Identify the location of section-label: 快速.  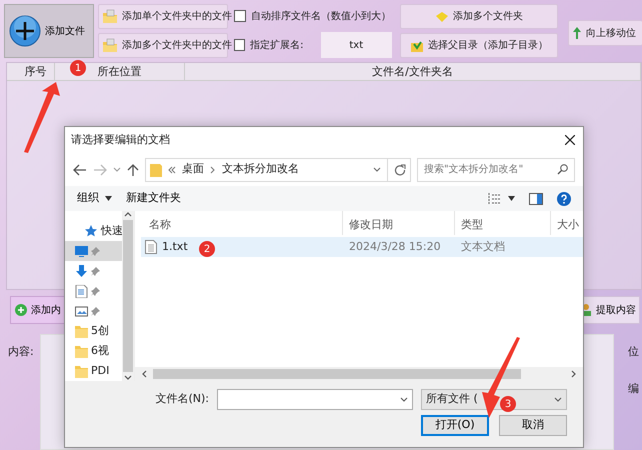
(111, 230).